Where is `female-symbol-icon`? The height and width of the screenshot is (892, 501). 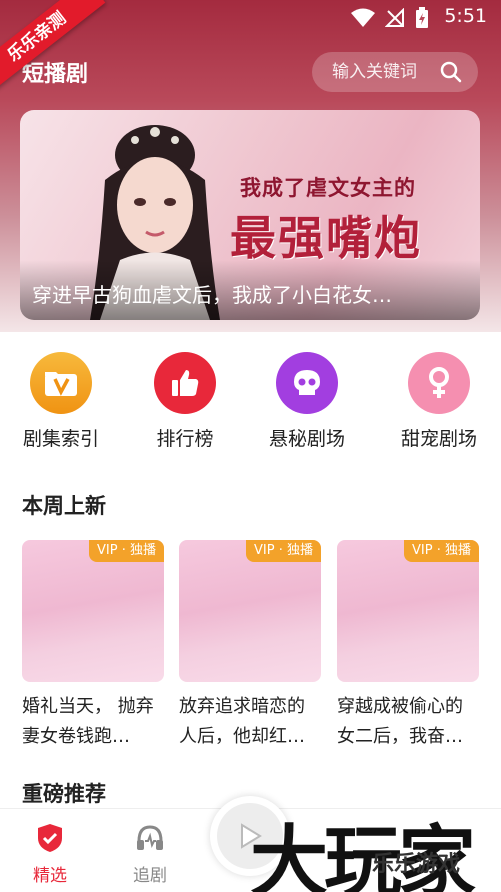
female-symbol-icon is located at coordinates (439, 383).